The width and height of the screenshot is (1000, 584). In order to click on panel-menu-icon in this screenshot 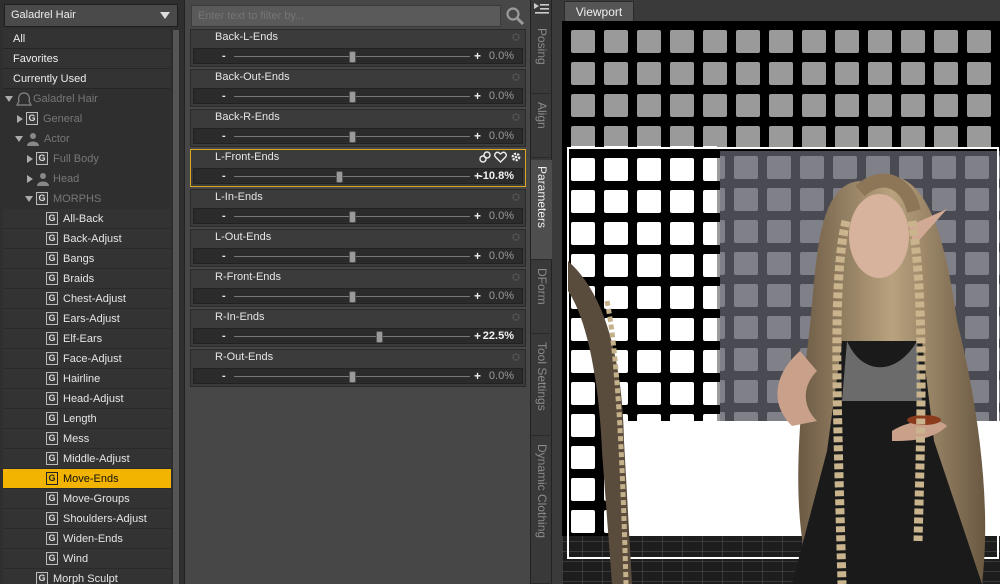, I will do `click(541, 9)`.